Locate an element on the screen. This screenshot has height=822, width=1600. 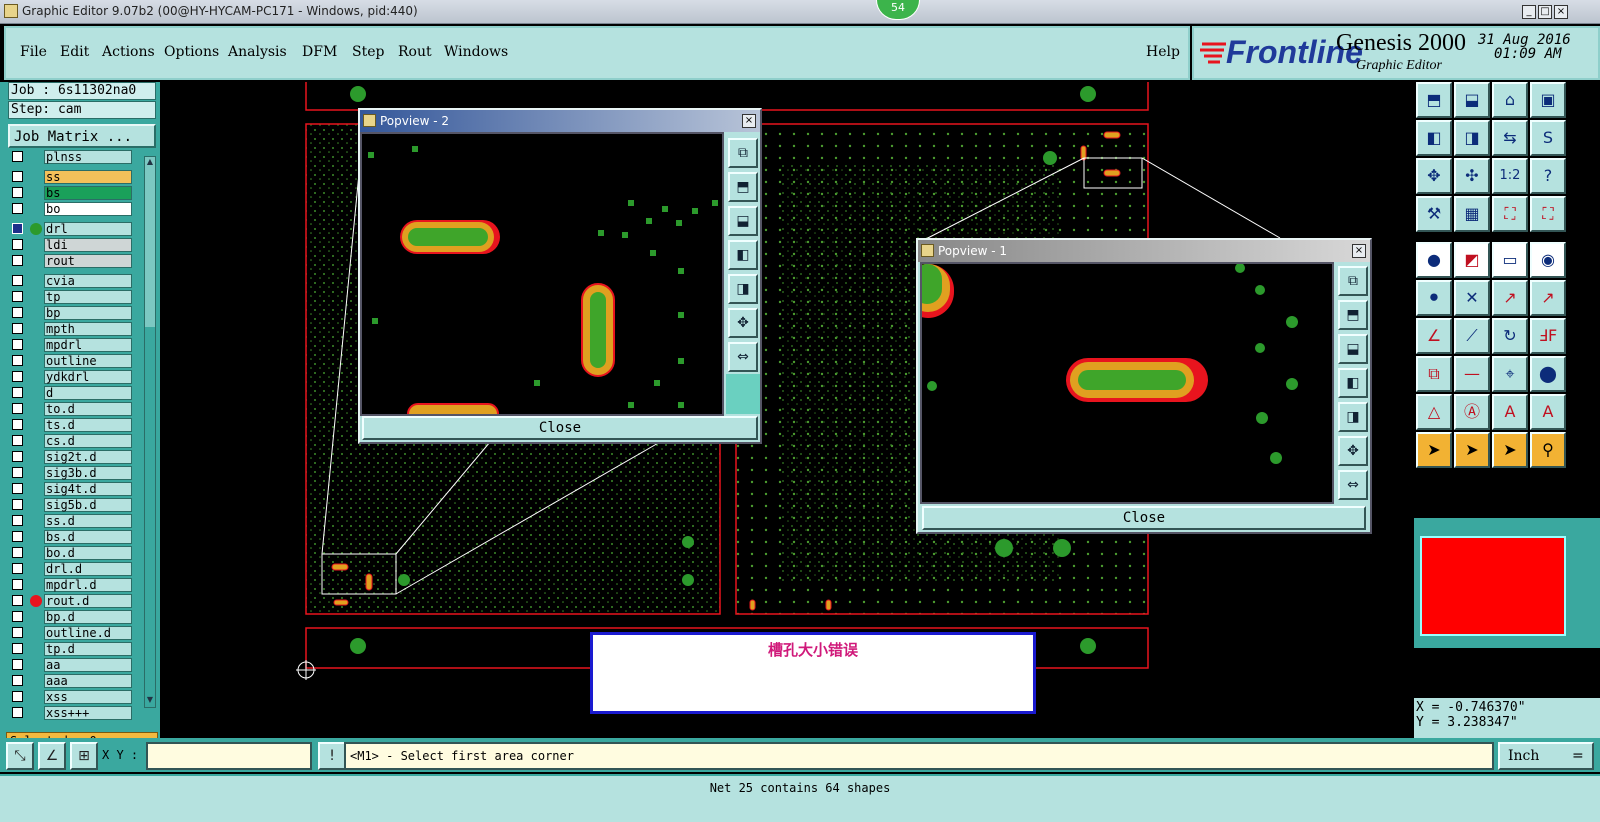
layer-row: mpdrl is located at coordinates (70, 345).